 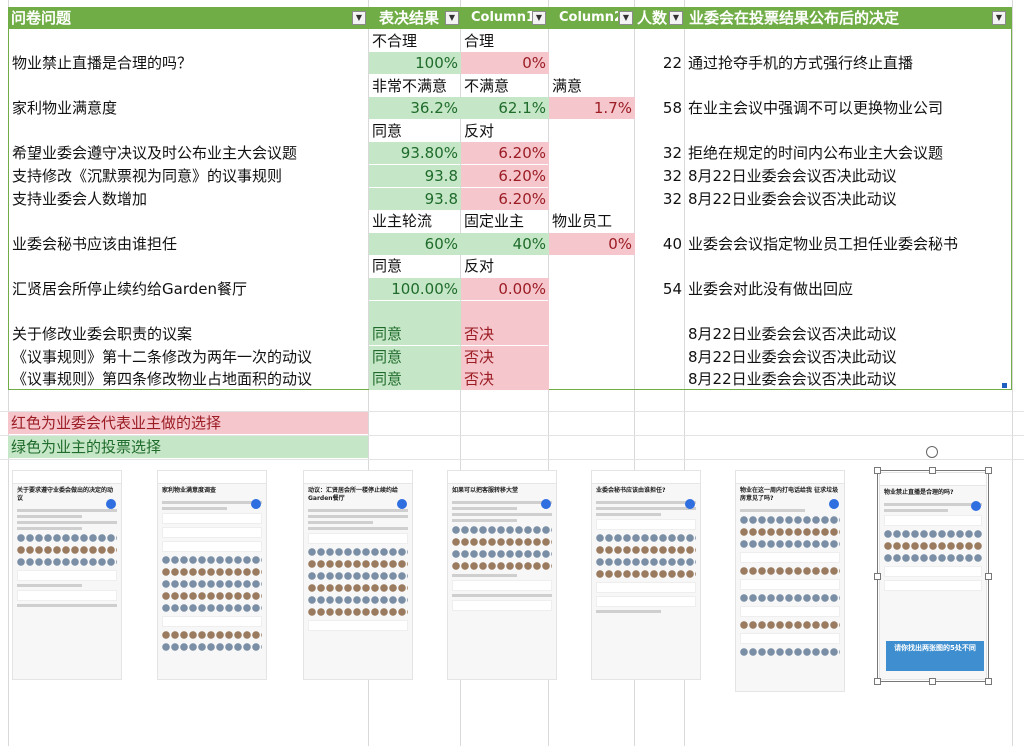 What do you see at coordinates (588, 17) in the screenshot?
I see `header-column2: Column2` at bounding box center [588, 17].